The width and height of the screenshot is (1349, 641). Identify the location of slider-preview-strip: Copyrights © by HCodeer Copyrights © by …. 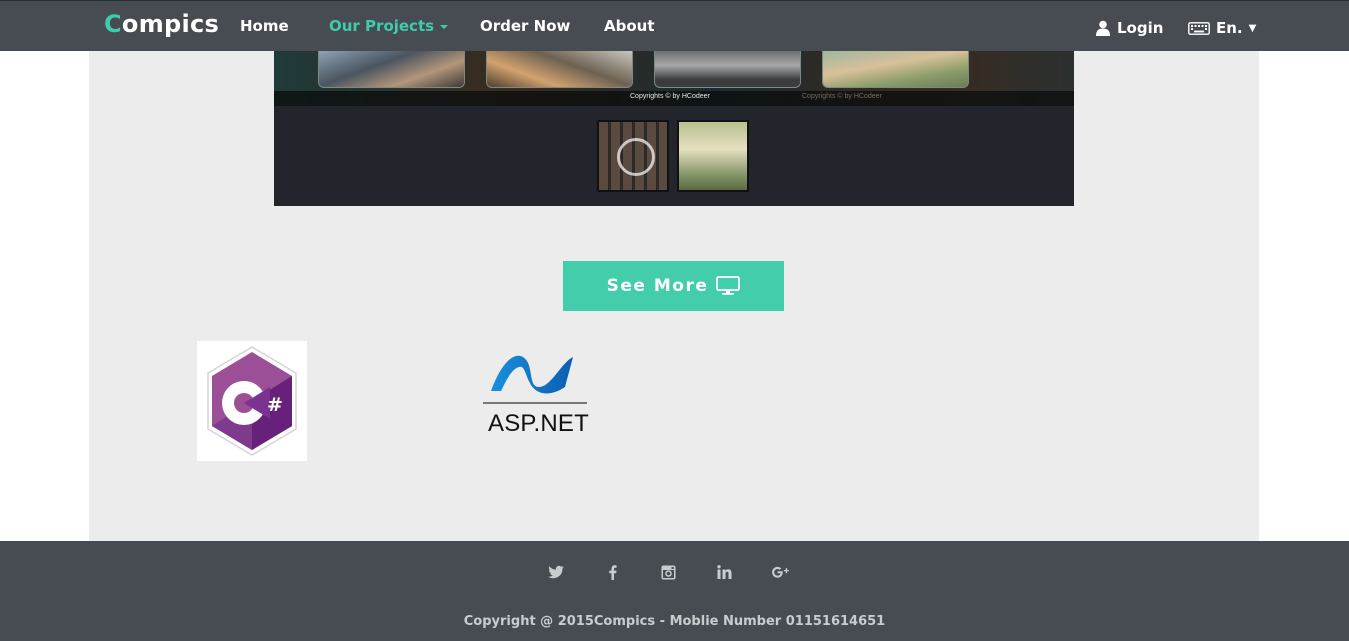
(674, 78).